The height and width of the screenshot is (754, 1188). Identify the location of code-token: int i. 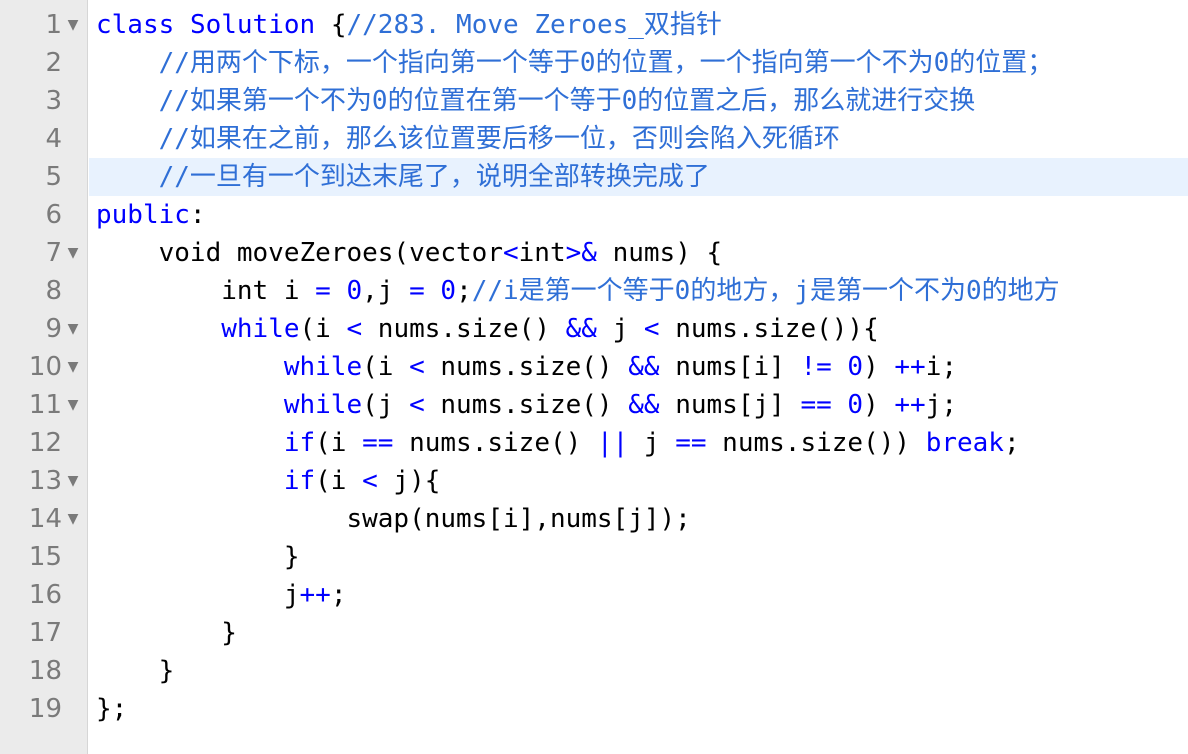
(206, 291).